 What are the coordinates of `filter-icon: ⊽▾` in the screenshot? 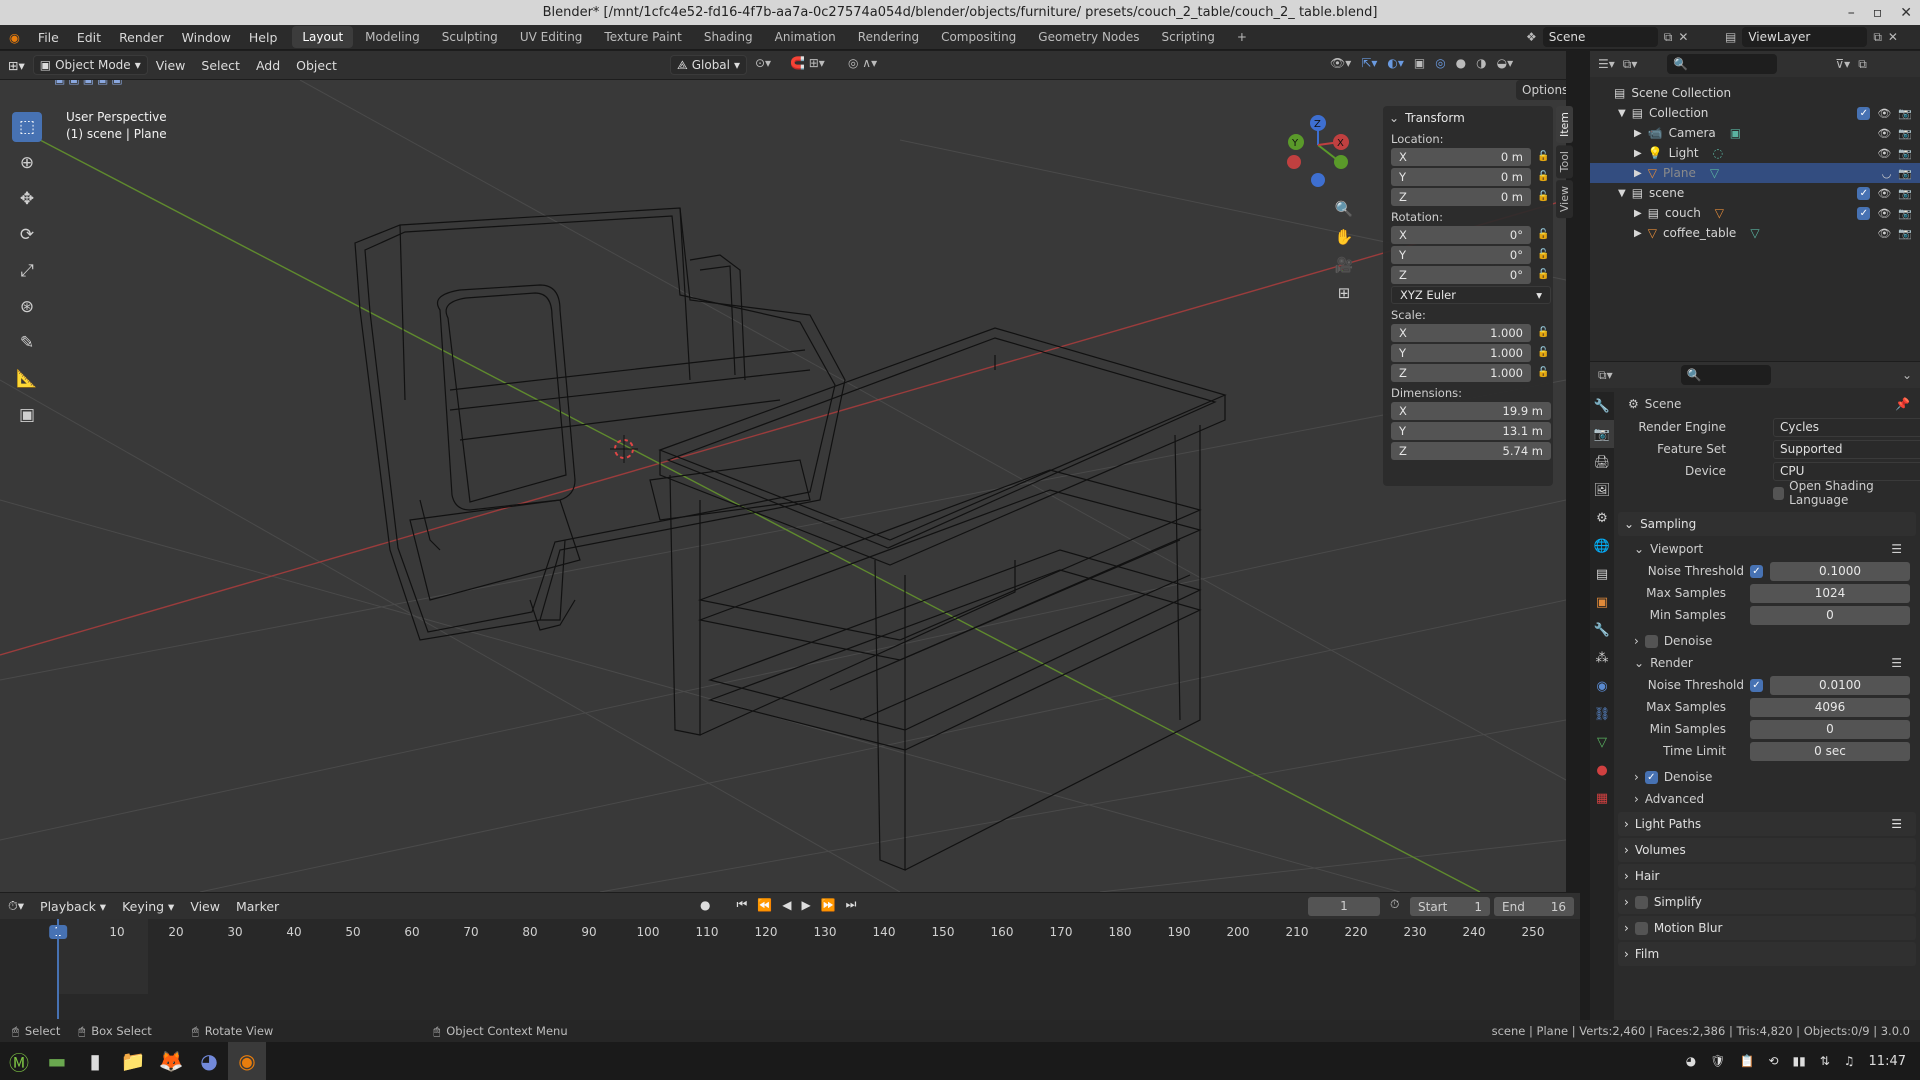 It's located at (1842, 64).